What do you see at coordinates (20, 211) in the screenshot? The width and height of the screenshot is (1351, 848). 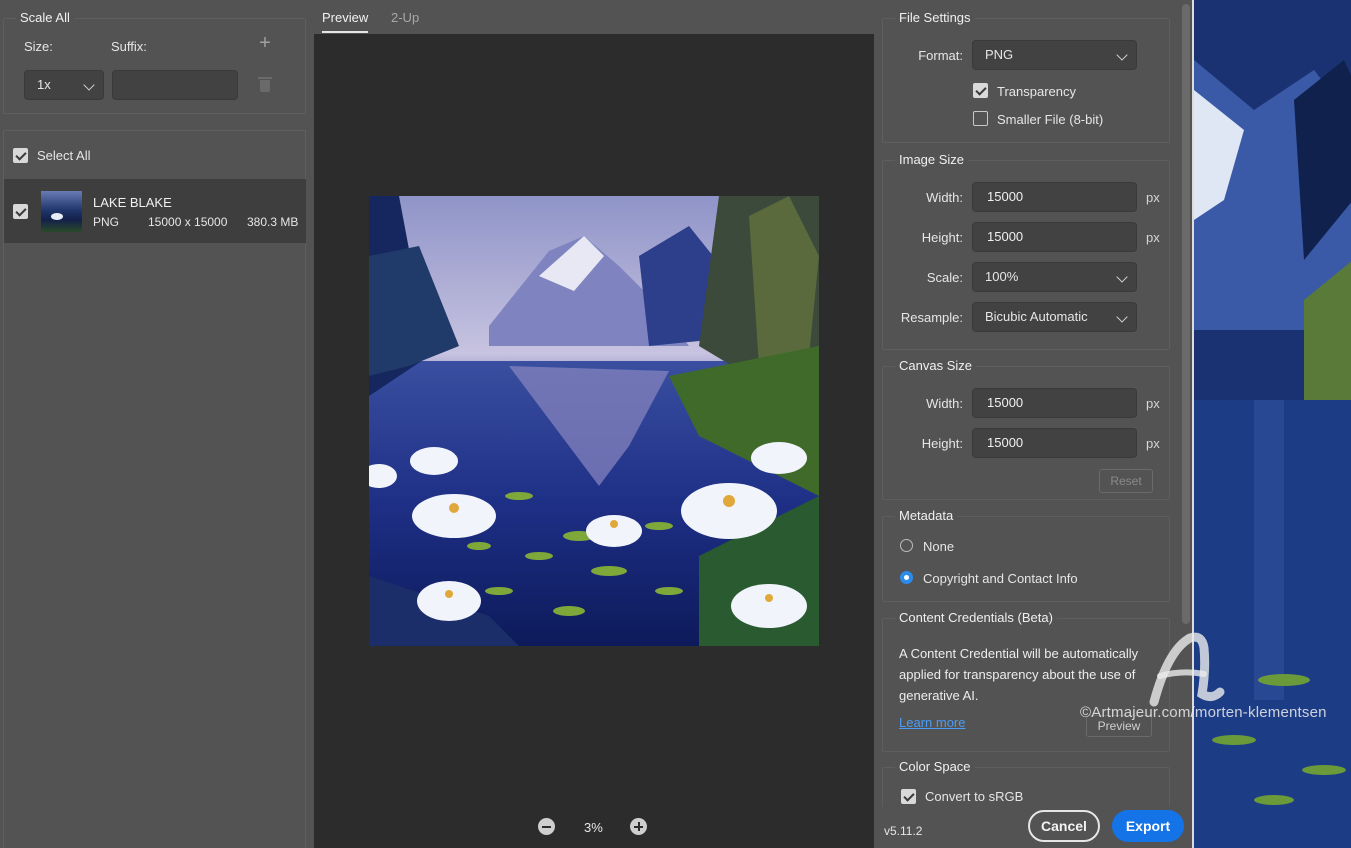 I see `asset-checkbox` at bounding box center [20, 211].